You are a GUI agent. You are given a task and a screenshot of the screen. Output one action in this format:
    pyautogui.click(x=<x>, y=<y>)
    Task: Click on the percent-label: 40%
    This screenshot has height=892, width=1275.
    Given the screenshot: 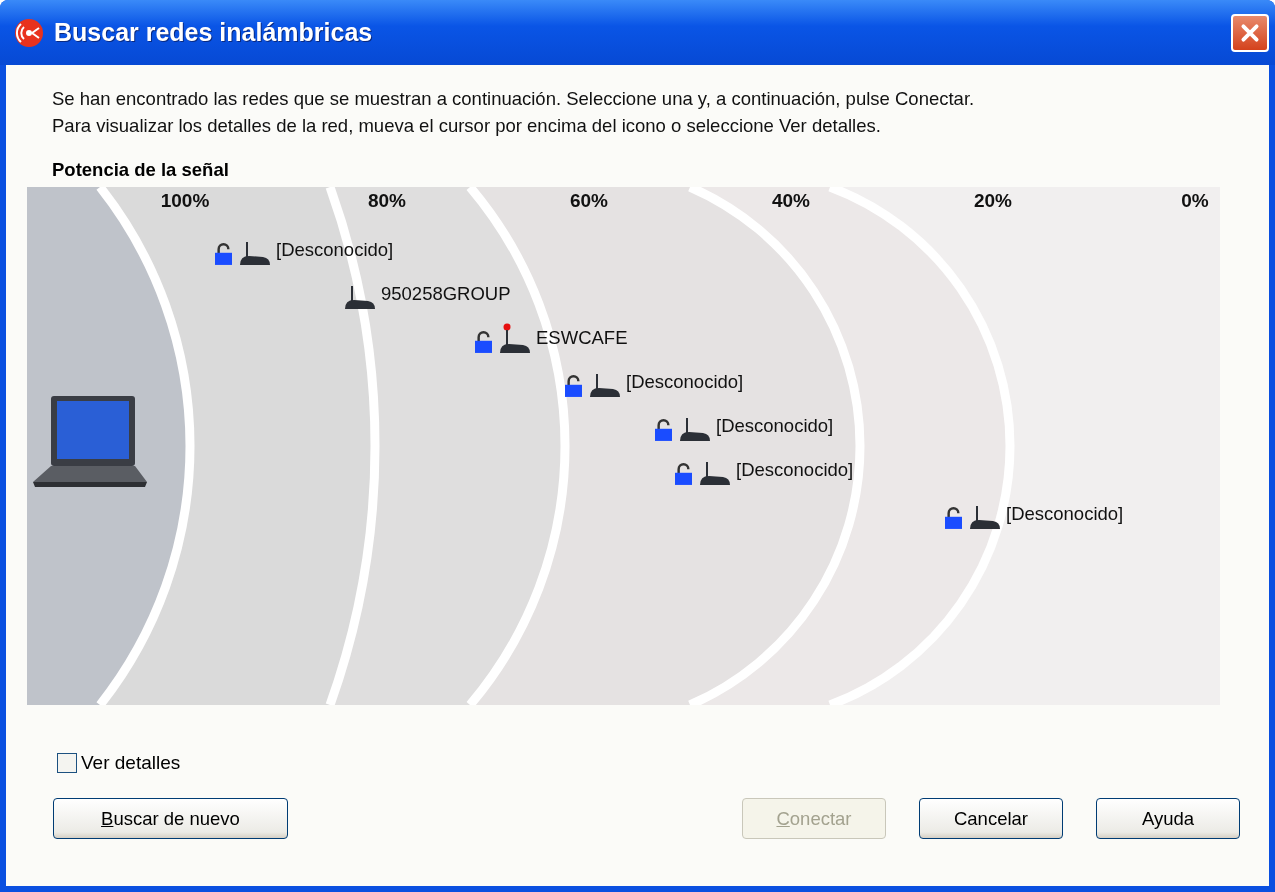 What is the action you would take?
    pyautogui.click(x=791, y=201)
    